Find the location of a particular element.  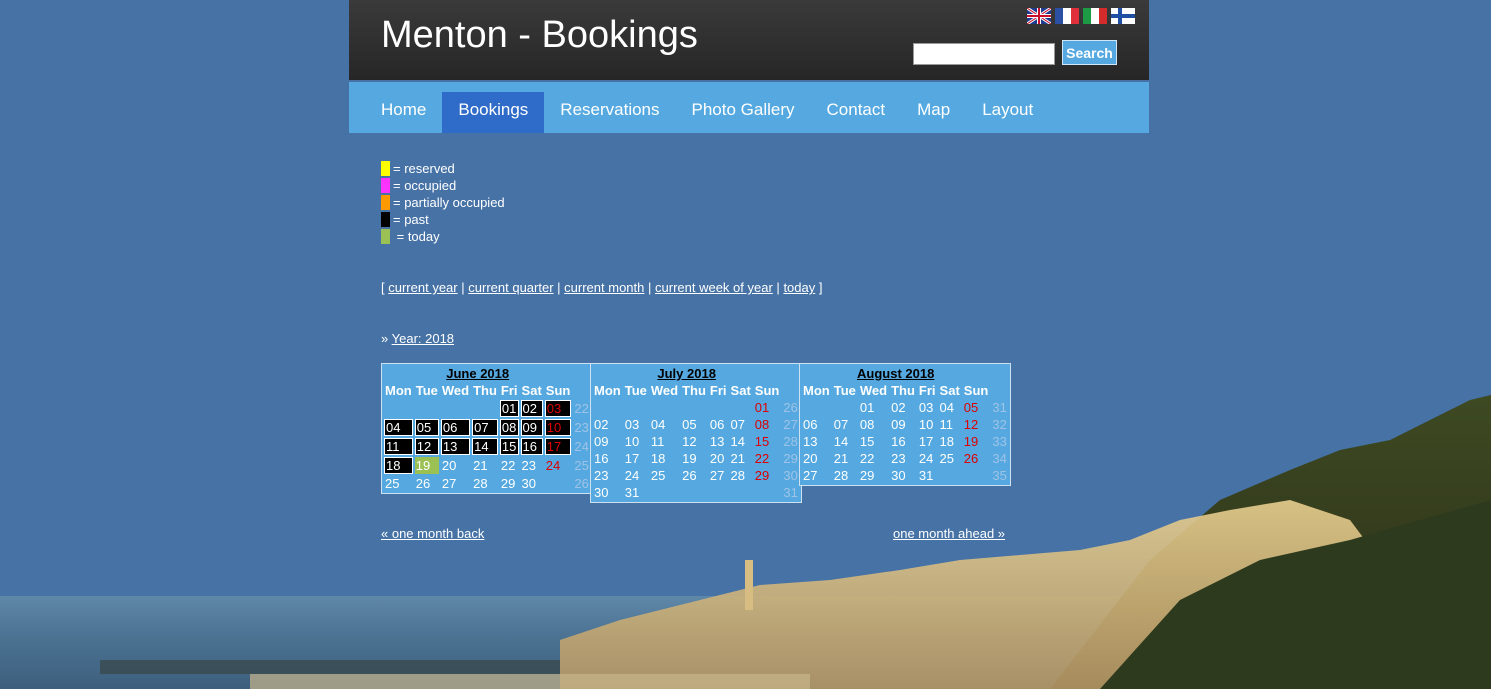

calendar-day-today: 19 is located at coordinates (426, 465).